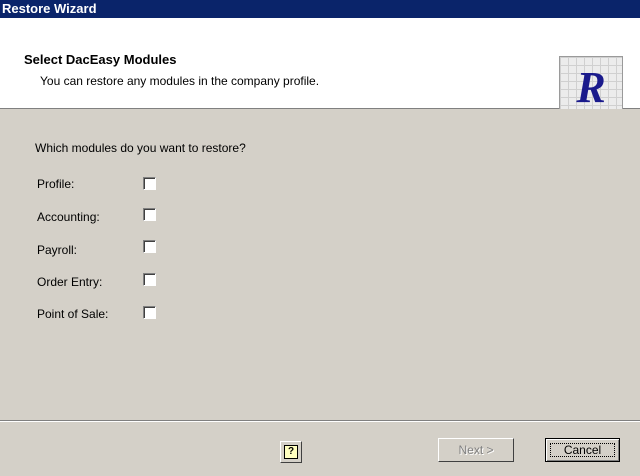 The width and height of the screenshot is (640, 476). Describe the element at coordinates (320, 9) in the screenshot. I see `title-bar: Restore Wizard` at that location.